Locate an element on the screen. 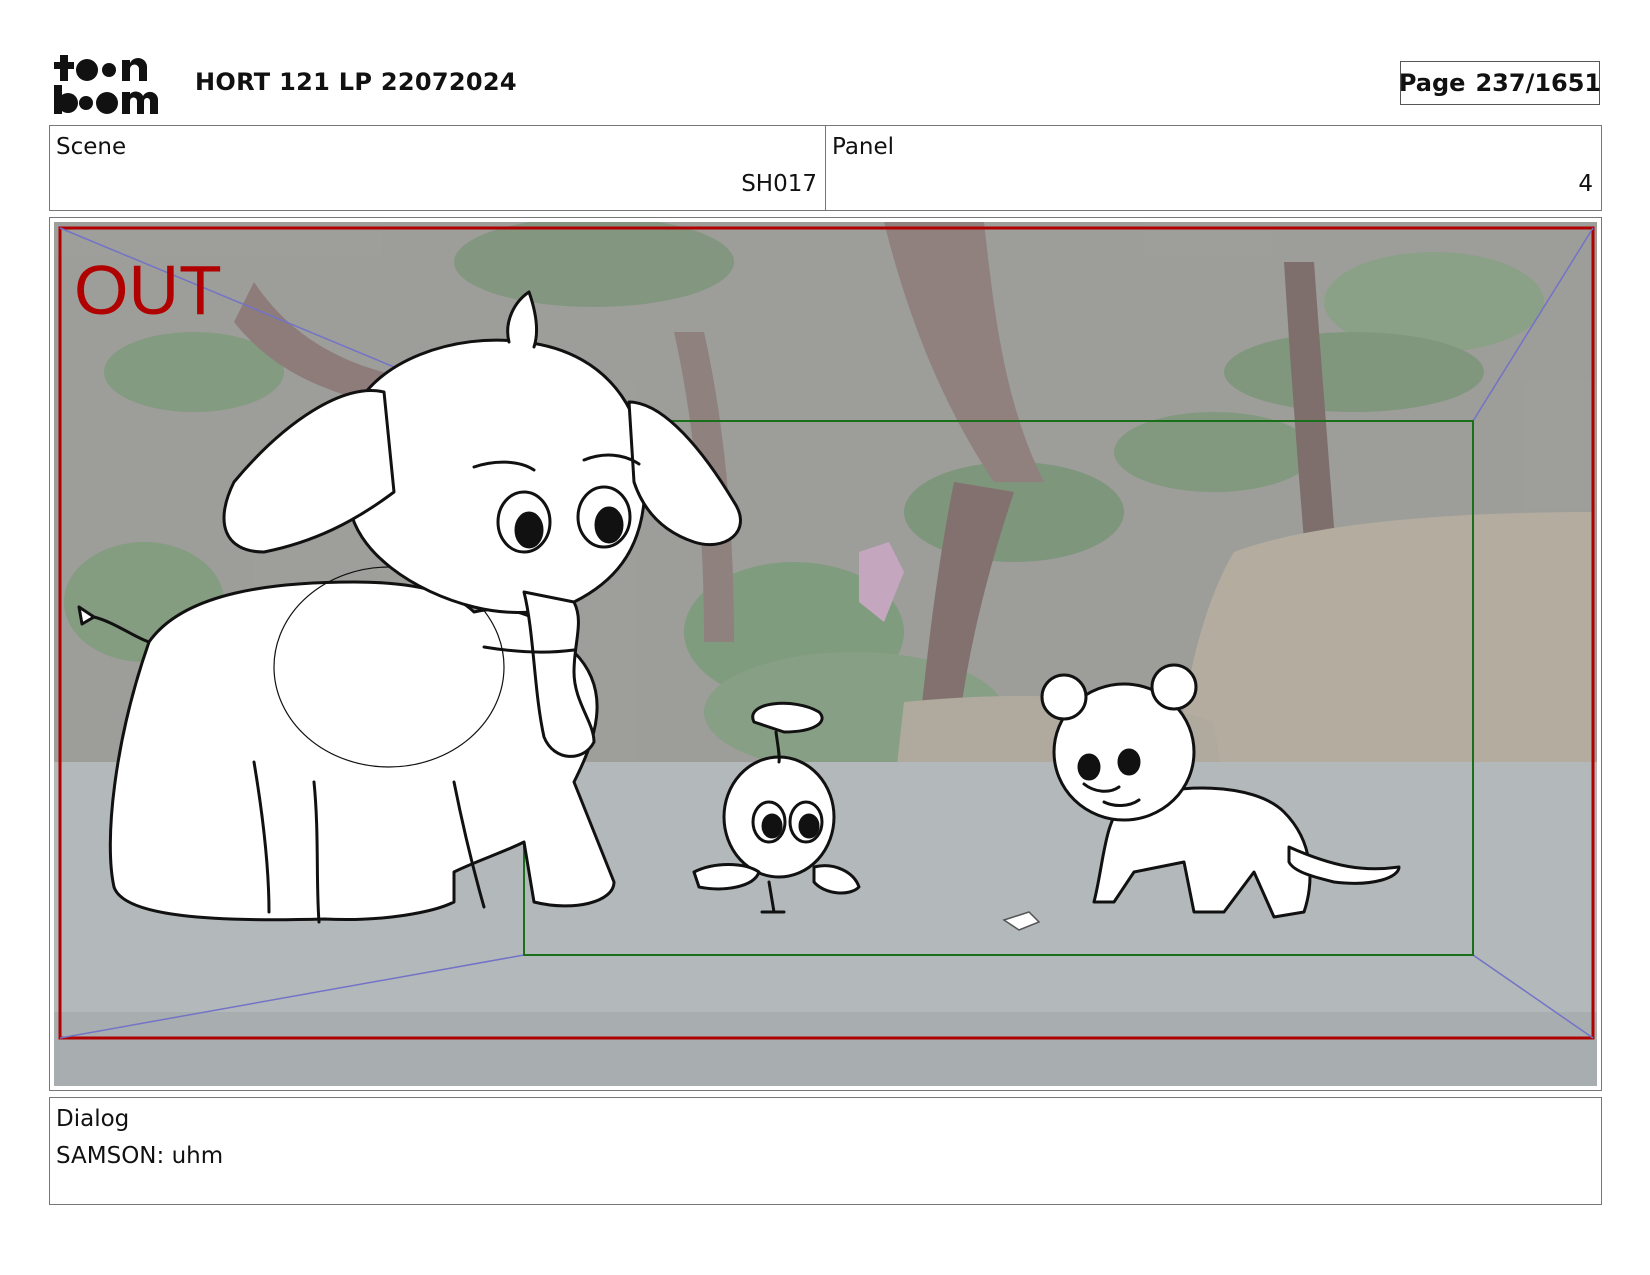 Image resolution: width=1650 pixels, height=1275 pixels. panel-cell: Panel 4 is located at coordinates (1213, 168).